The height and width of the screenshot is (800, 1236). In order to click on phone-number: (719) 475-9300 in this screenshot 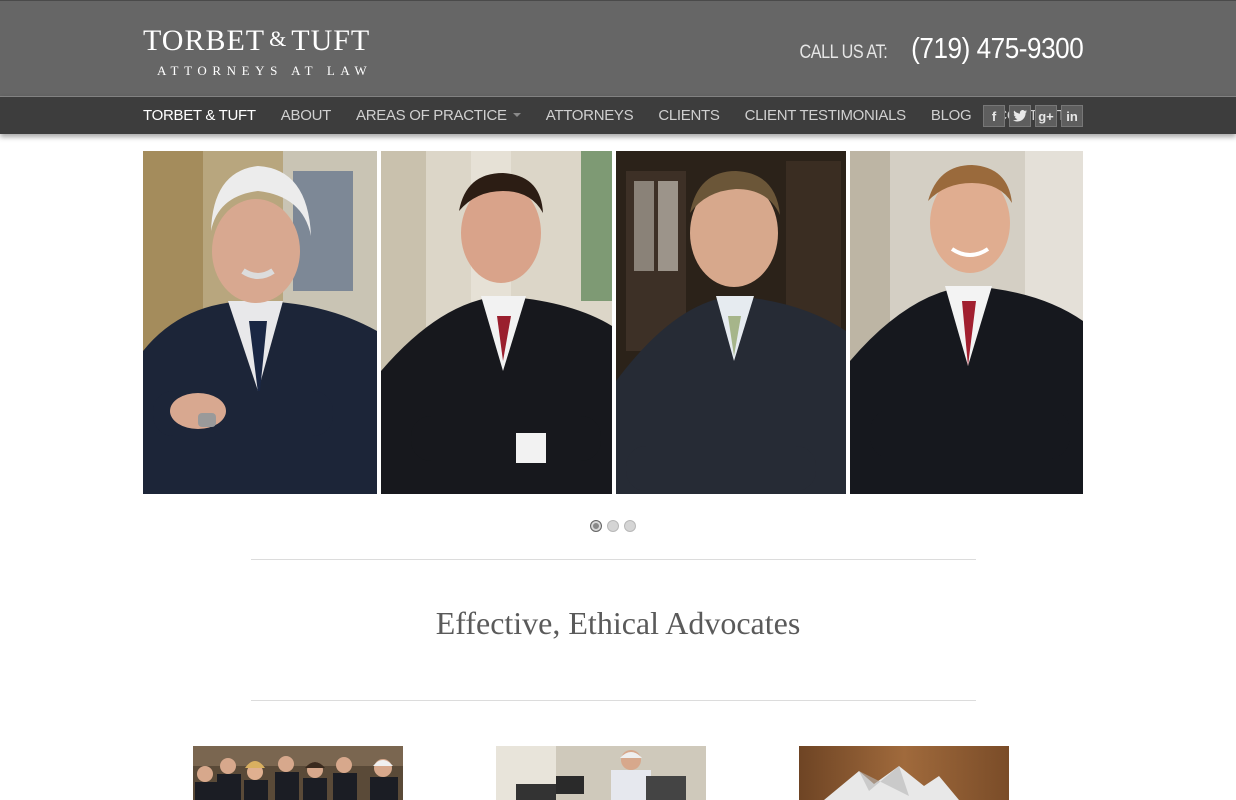, I will do `click(997, 49)`.